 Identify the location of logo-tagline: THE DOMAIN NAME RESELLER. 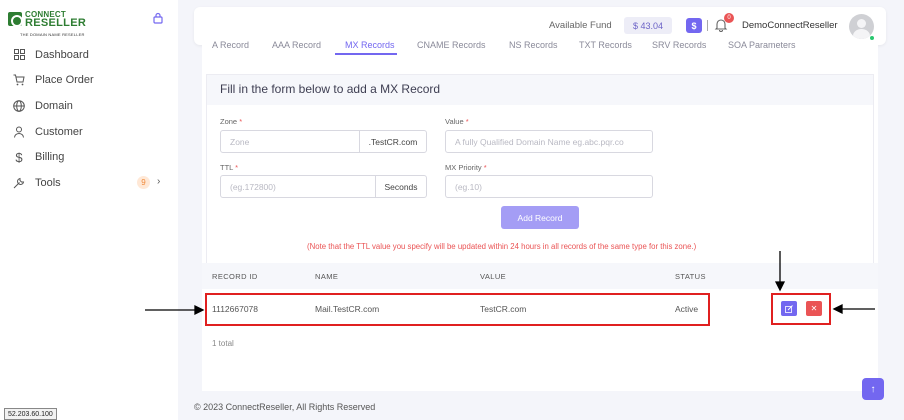
(52, 34).